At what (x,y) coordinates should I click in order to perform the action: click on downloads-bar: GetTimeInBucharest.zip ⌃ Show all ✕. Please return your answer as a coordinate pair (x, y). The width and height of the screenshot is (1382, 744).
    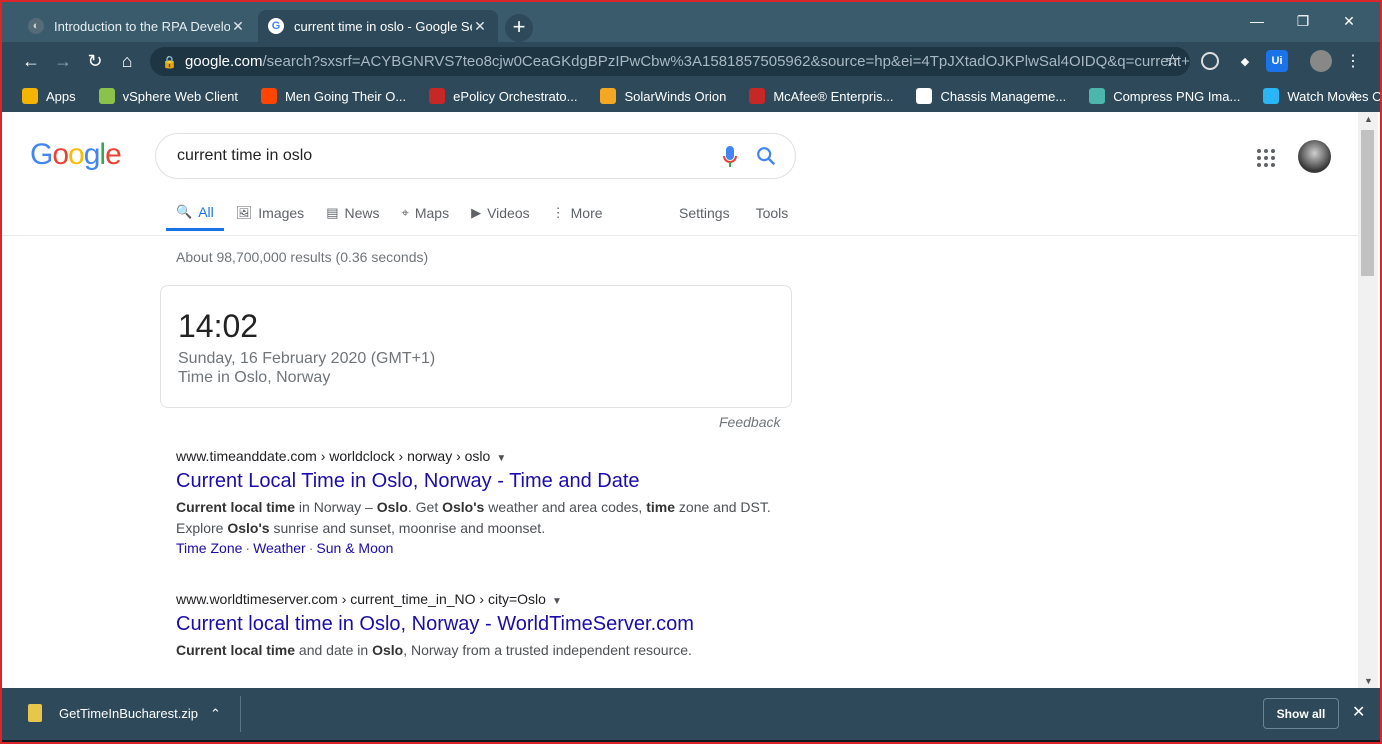
    Looking at the image, I should click on (691, 714).